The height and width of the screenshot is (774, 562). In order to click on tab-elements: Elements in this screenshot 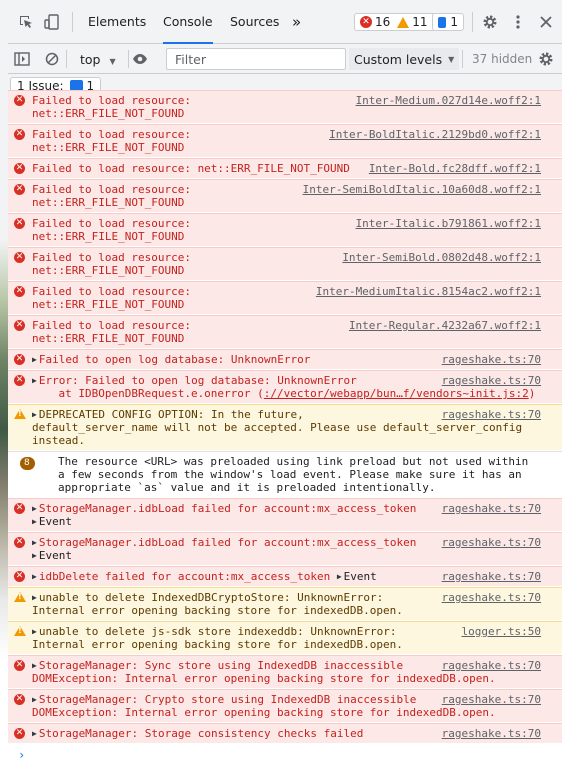, I will do `click(117, 22)`.